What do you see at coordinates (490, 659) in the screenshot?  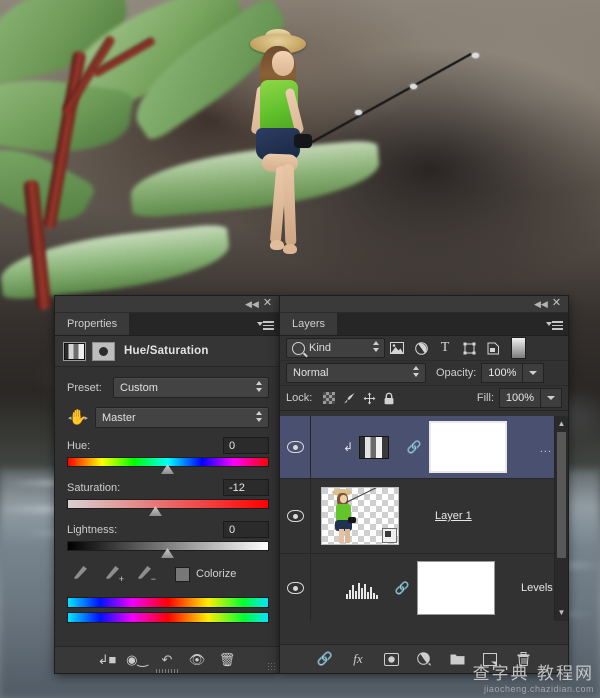 I see `new-layer-icon` at bounding box center [490, 659].